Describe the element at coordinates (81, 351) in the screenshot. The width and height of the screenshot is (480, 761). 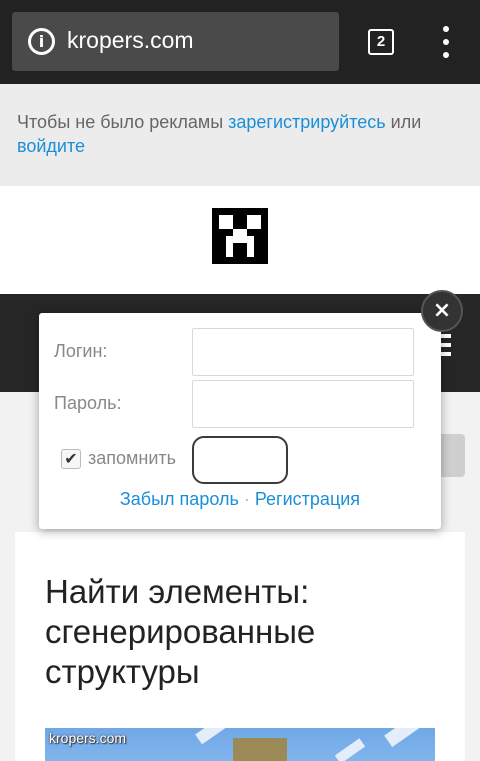
I see `login-label: Логин:` at that location.